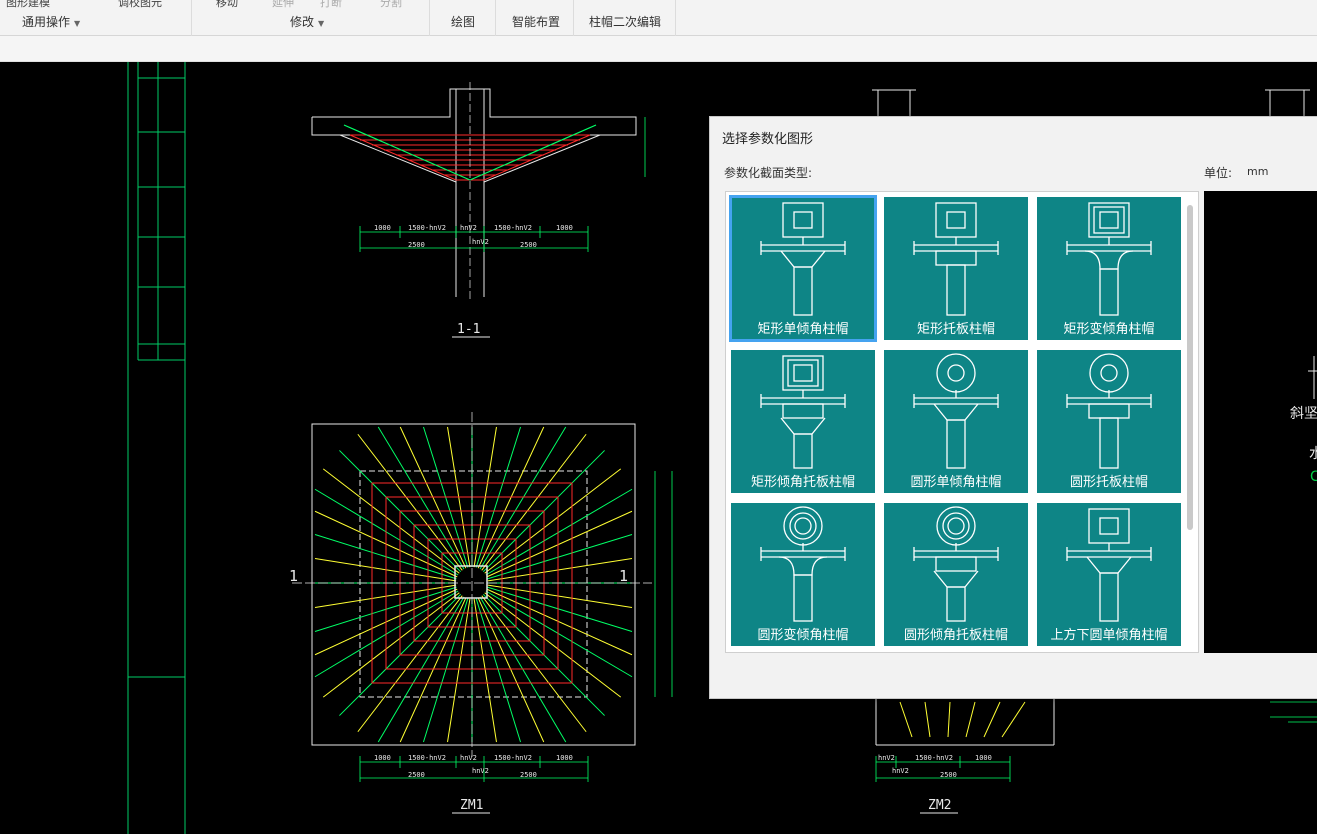 This screenshot has height=834, width=1317. Describe the element at coordinates (382, 228) in the screenshot. I see `section-dim-1: 1000` at that location.